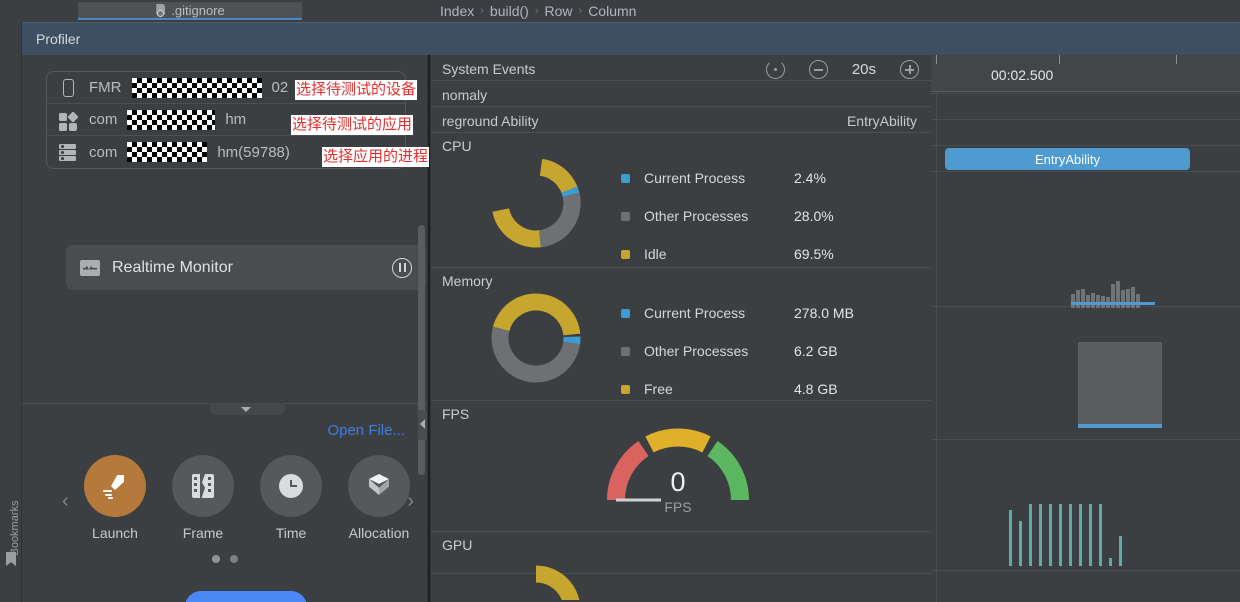 Image resolution: width=1240 pixels, height=602 pixels. What do you see at coordinates (631, 38) in the screenshot?
I see `profiler-header: Profiler` at bounding box center [631, 38].